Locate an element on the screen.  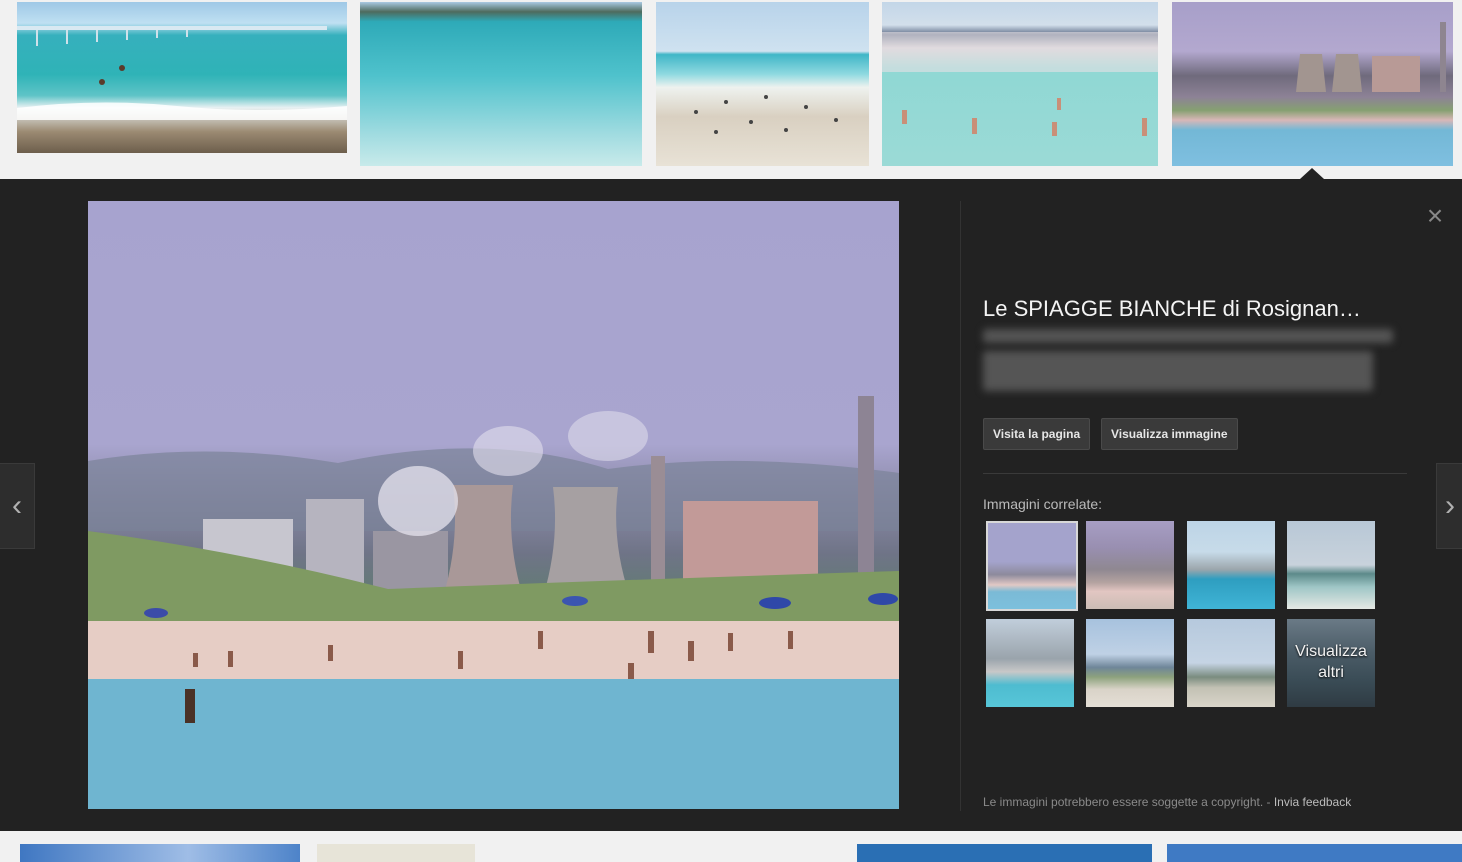
close-icon: × is located at coordinates (1435, 215).